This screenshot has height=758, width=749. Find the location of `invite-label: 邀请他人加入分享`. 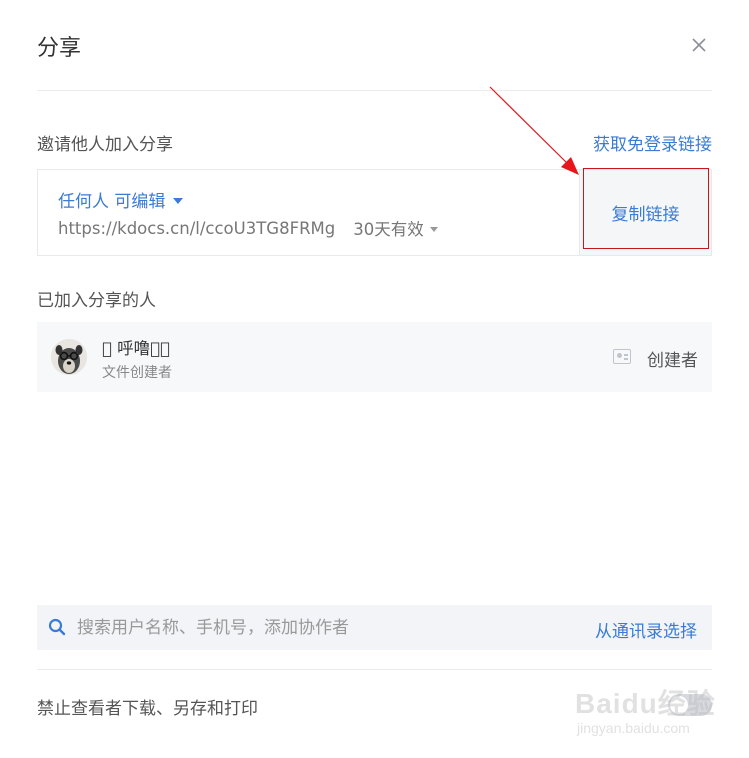

invite-label: 邀请他人加入分享 is located at coordinates (105, 145).